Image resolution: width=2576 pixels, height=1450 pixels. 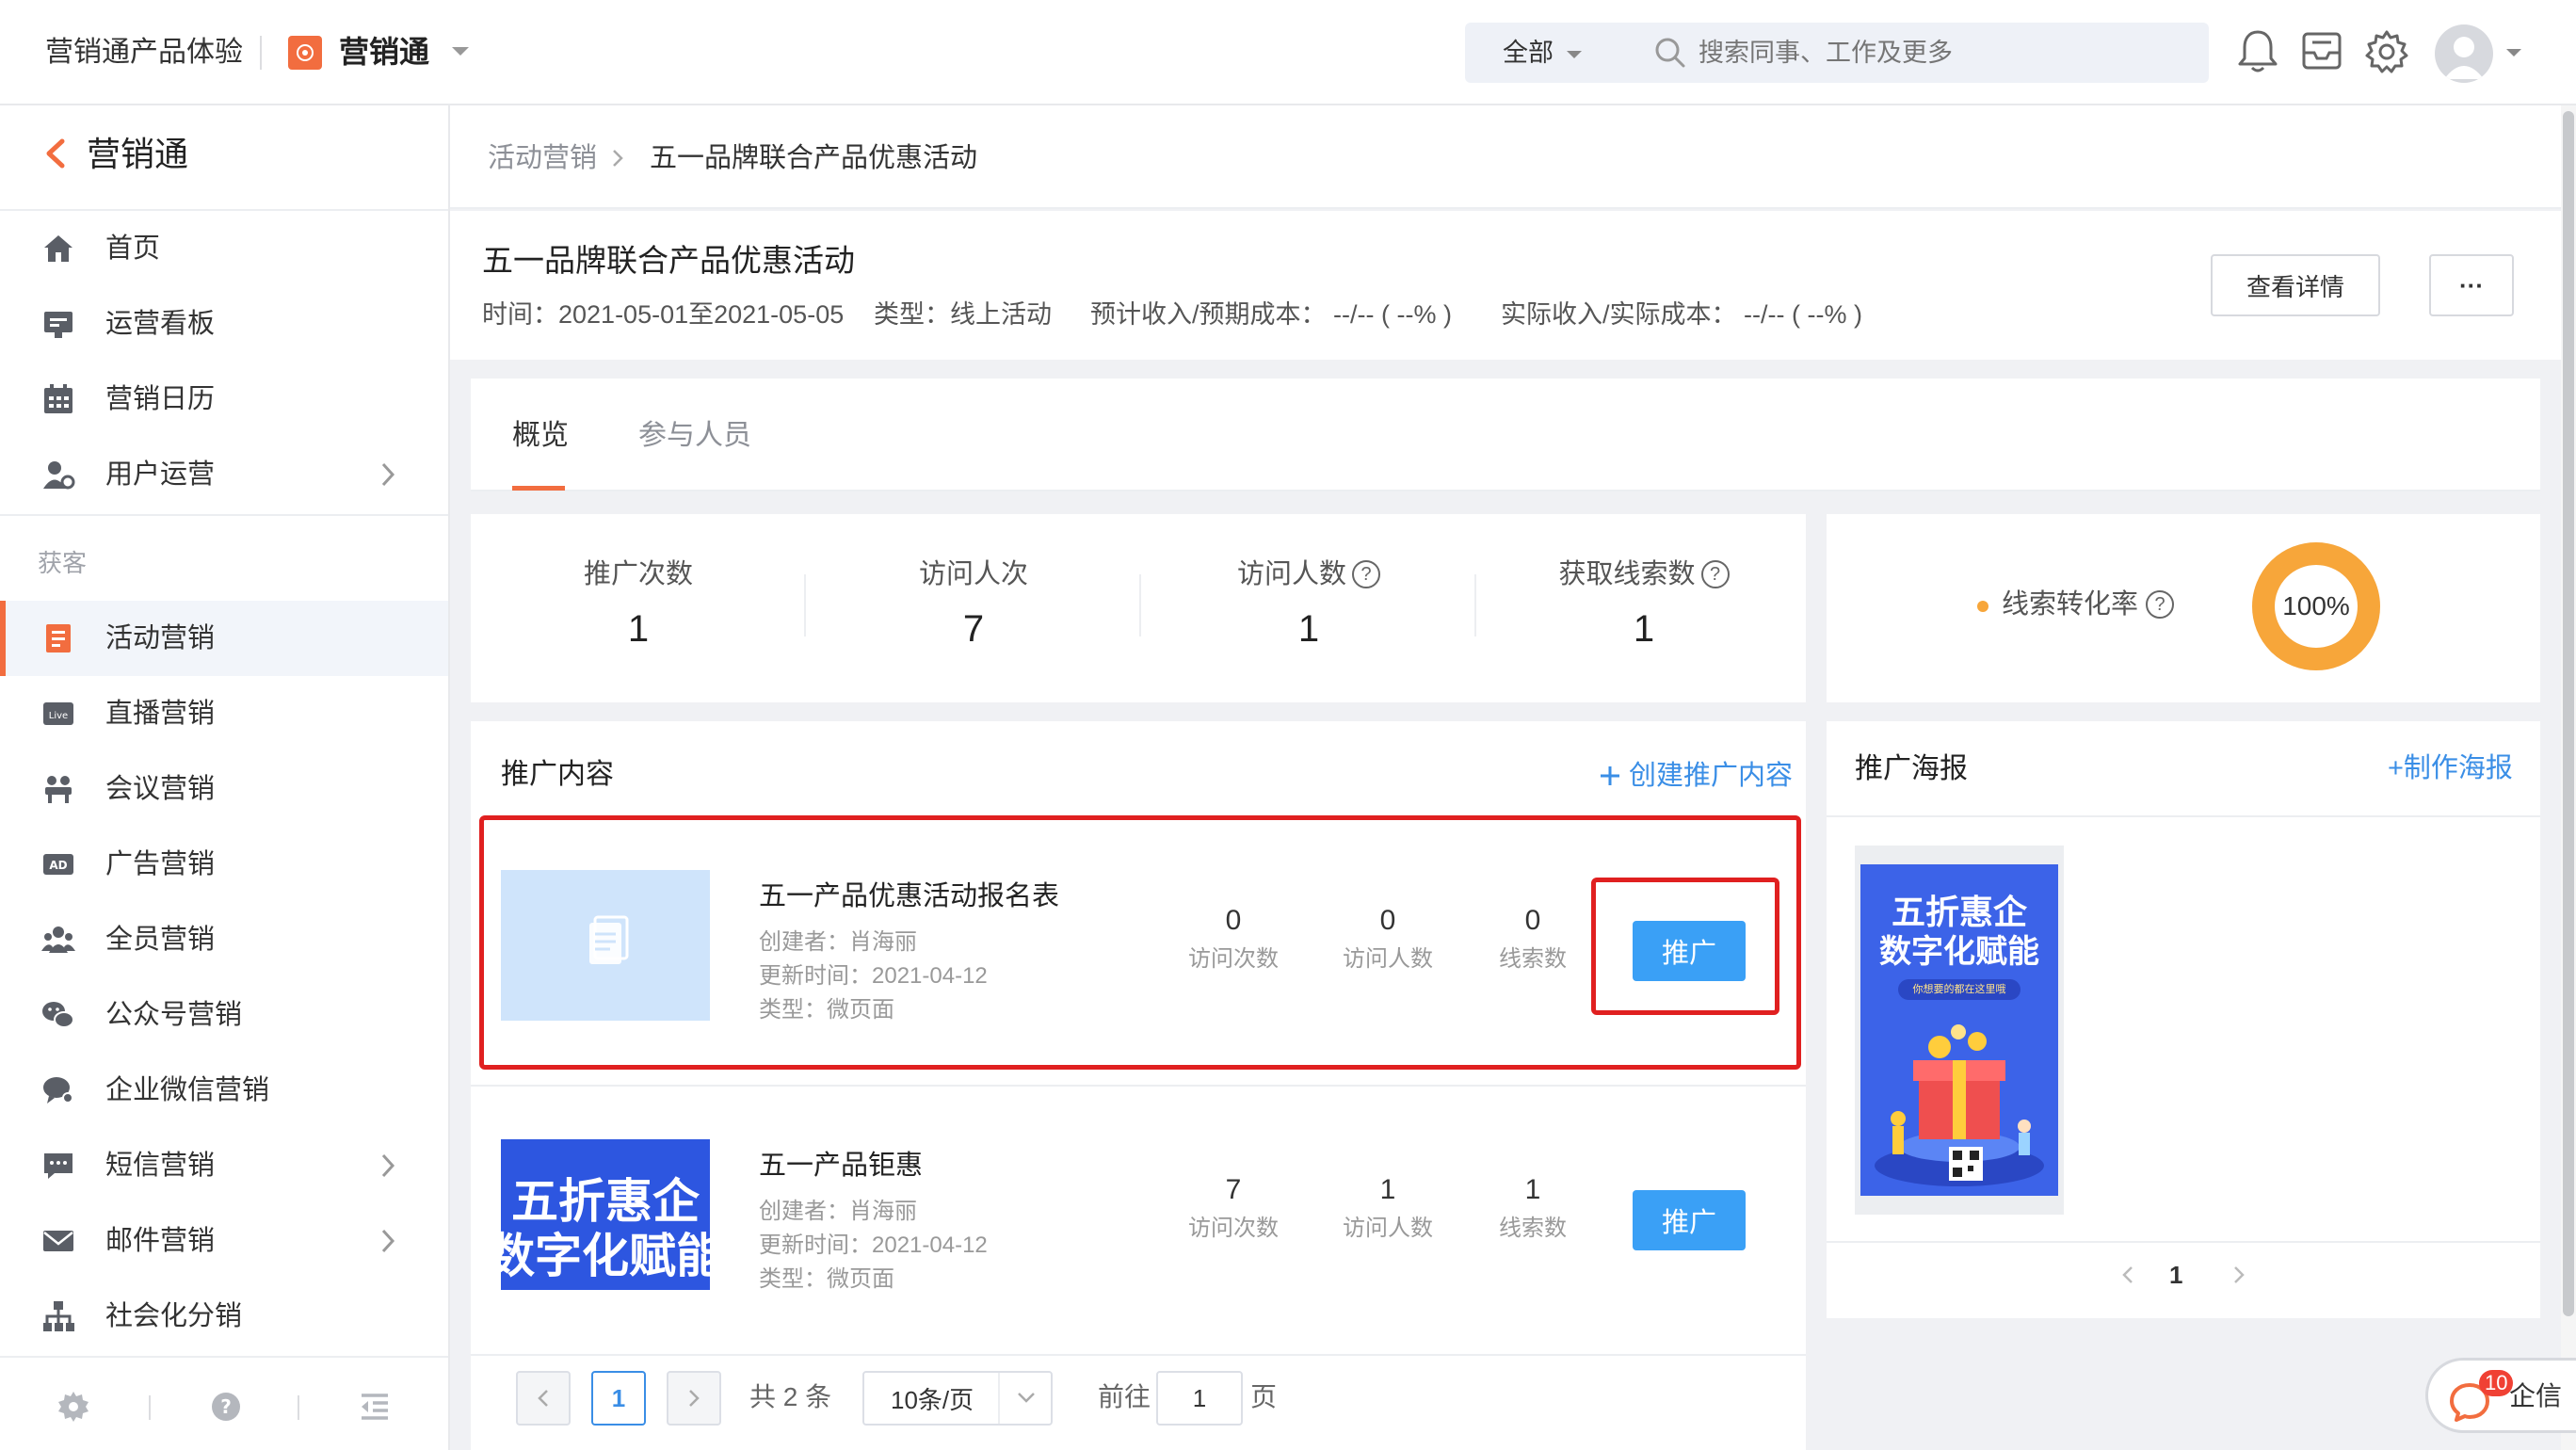 I want to click on conversion-panel: 线索转化率 ? 100%, so click(x=2183, y=608).